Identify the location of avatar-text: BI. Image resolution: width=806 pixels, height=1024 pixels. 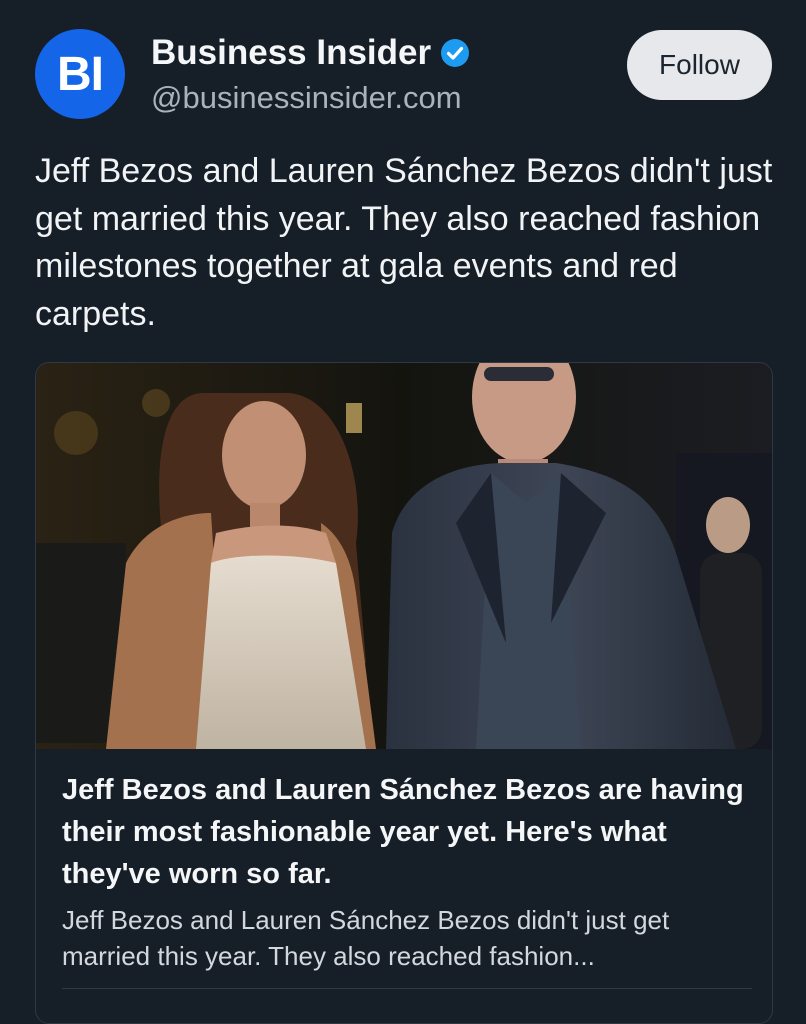
(80, 74).